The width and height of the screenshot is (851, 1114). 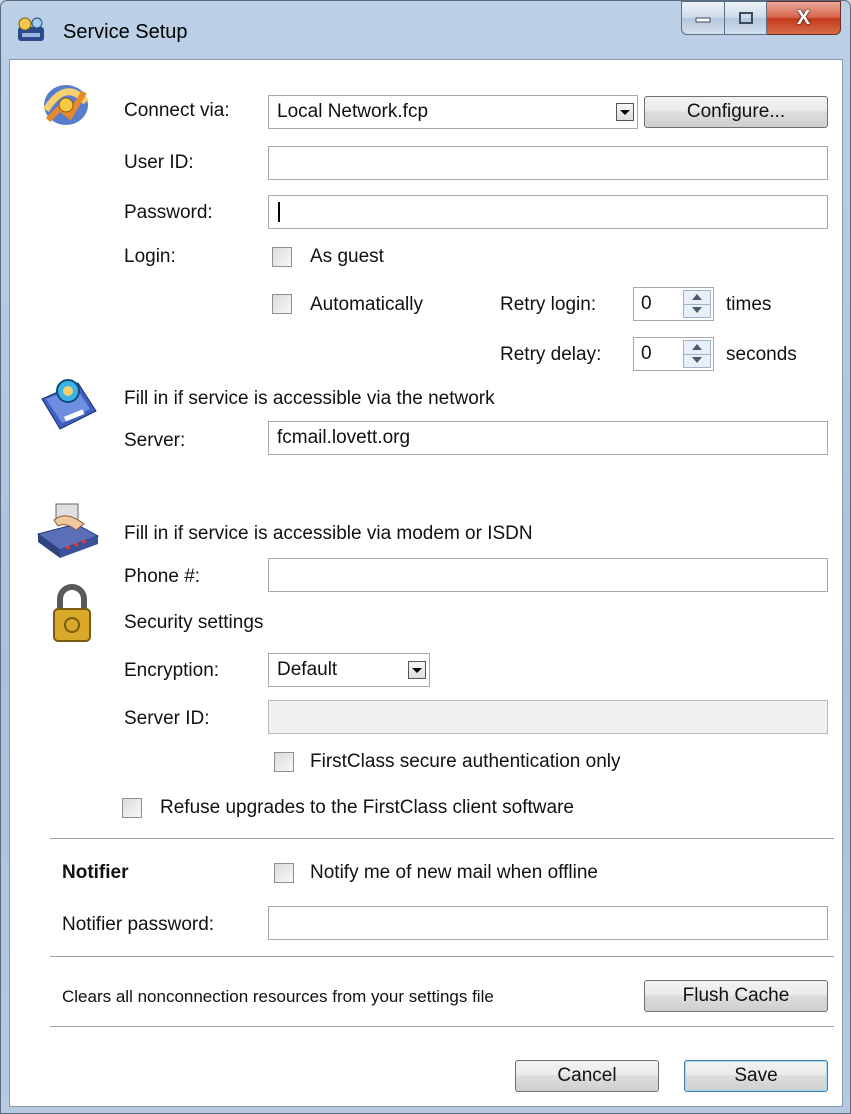 What do you see at coordinates (177, 110) in the screenshot?
I see `connect-via-label: Connect via:` at bounding box center [177, 110].